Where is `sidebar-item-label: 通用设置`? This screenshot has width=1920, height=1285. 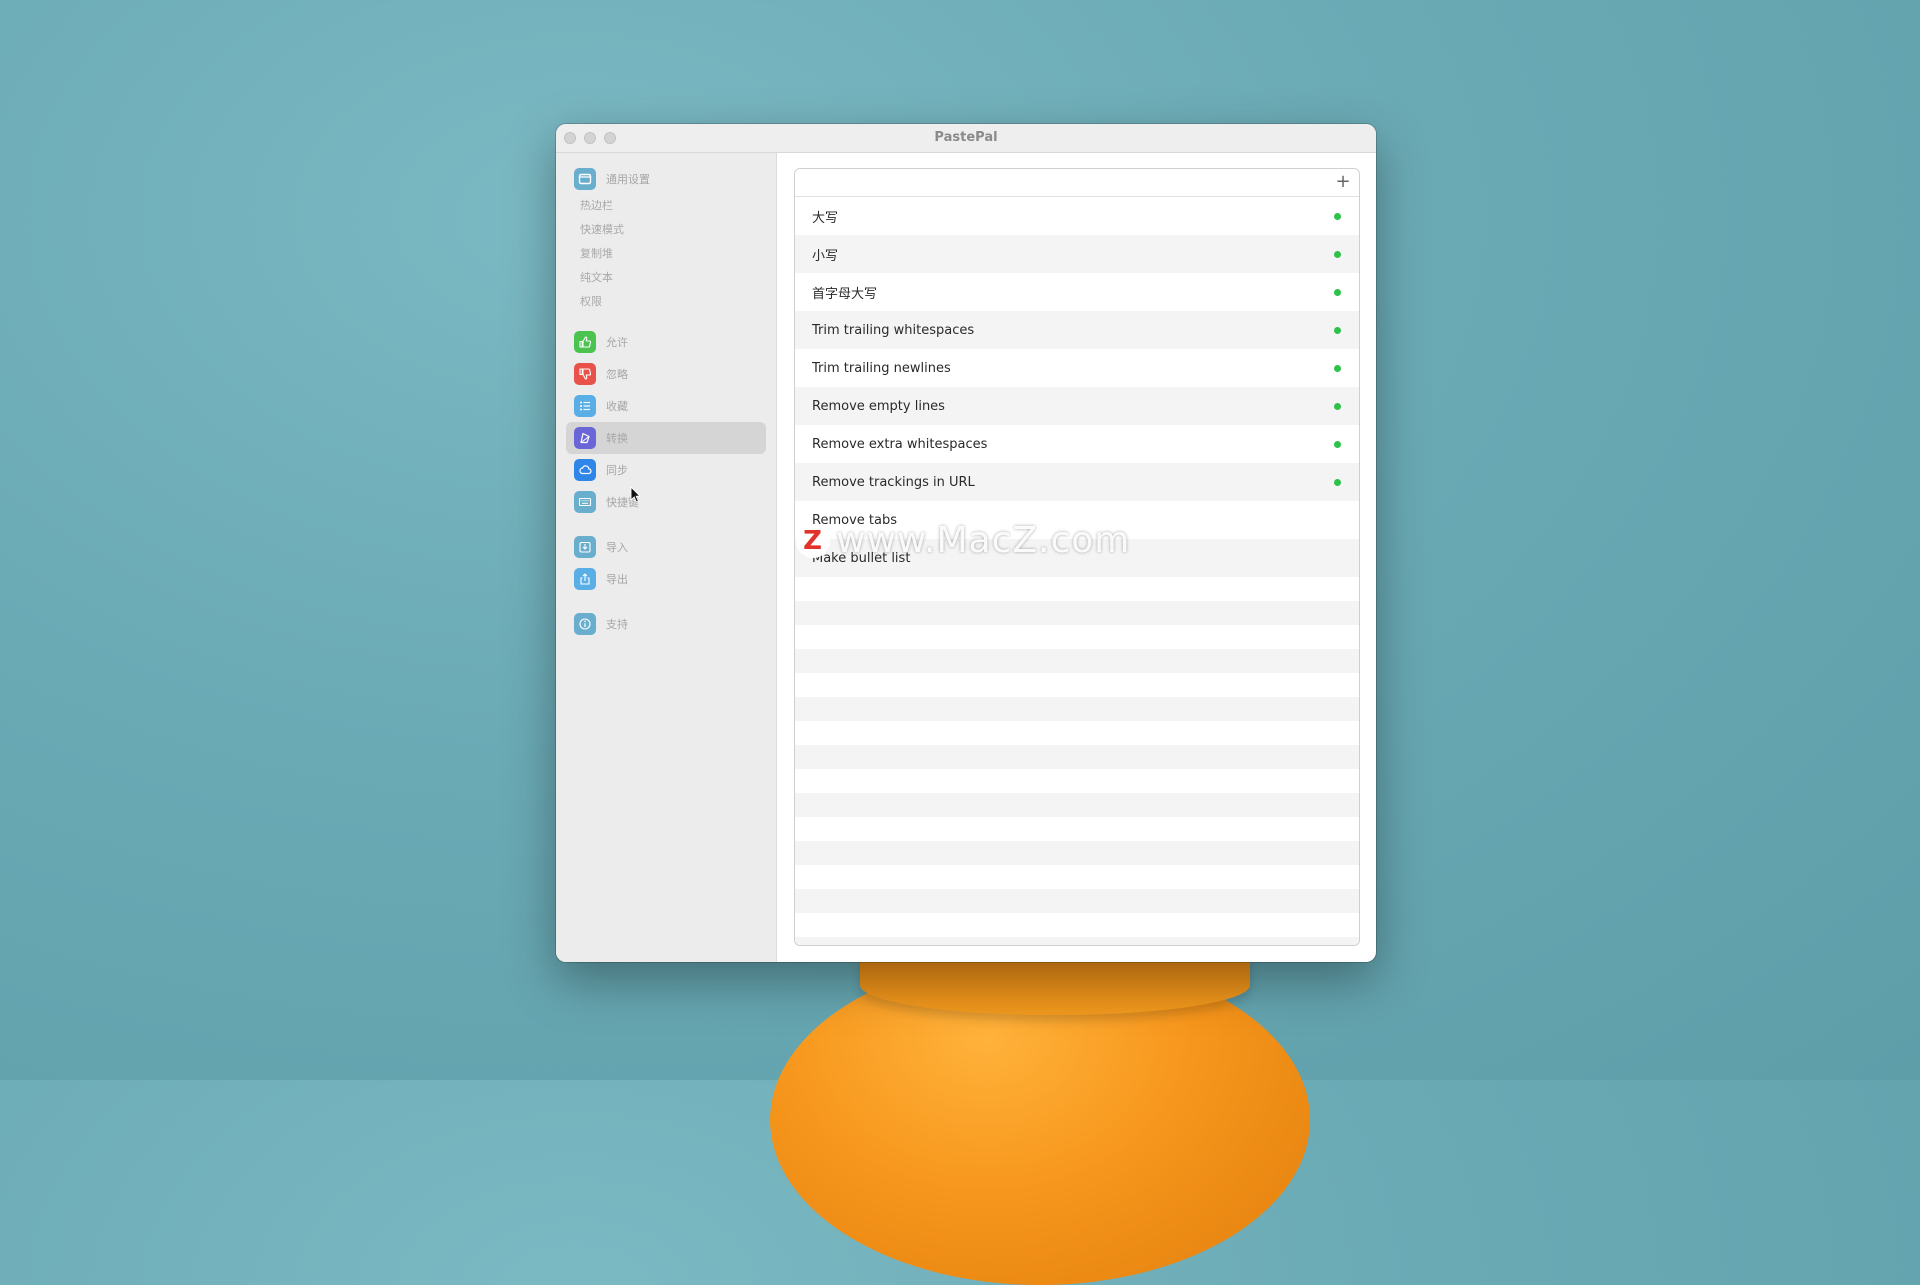 sidebar-item-label: 通用设置 is located at coordinates (628, 179).